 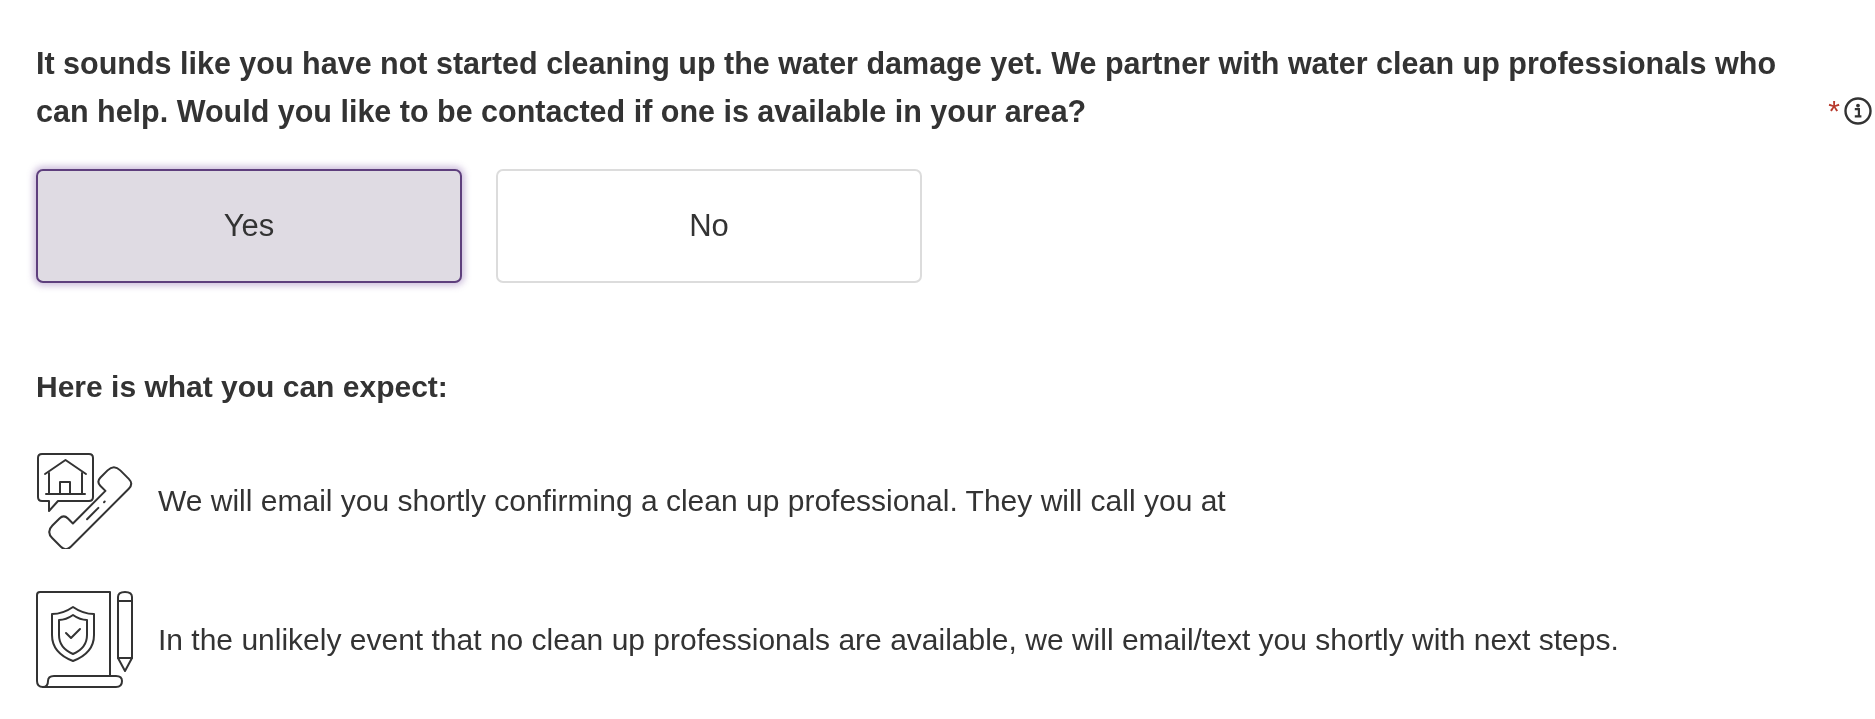 What do you see at coordinates (888, 639) in the screenshot?
I see `expectation-text: In the unlikely event that no clean up professionals are available, we will email/text you shortly with next steps.` at bounding box center [888, 639].